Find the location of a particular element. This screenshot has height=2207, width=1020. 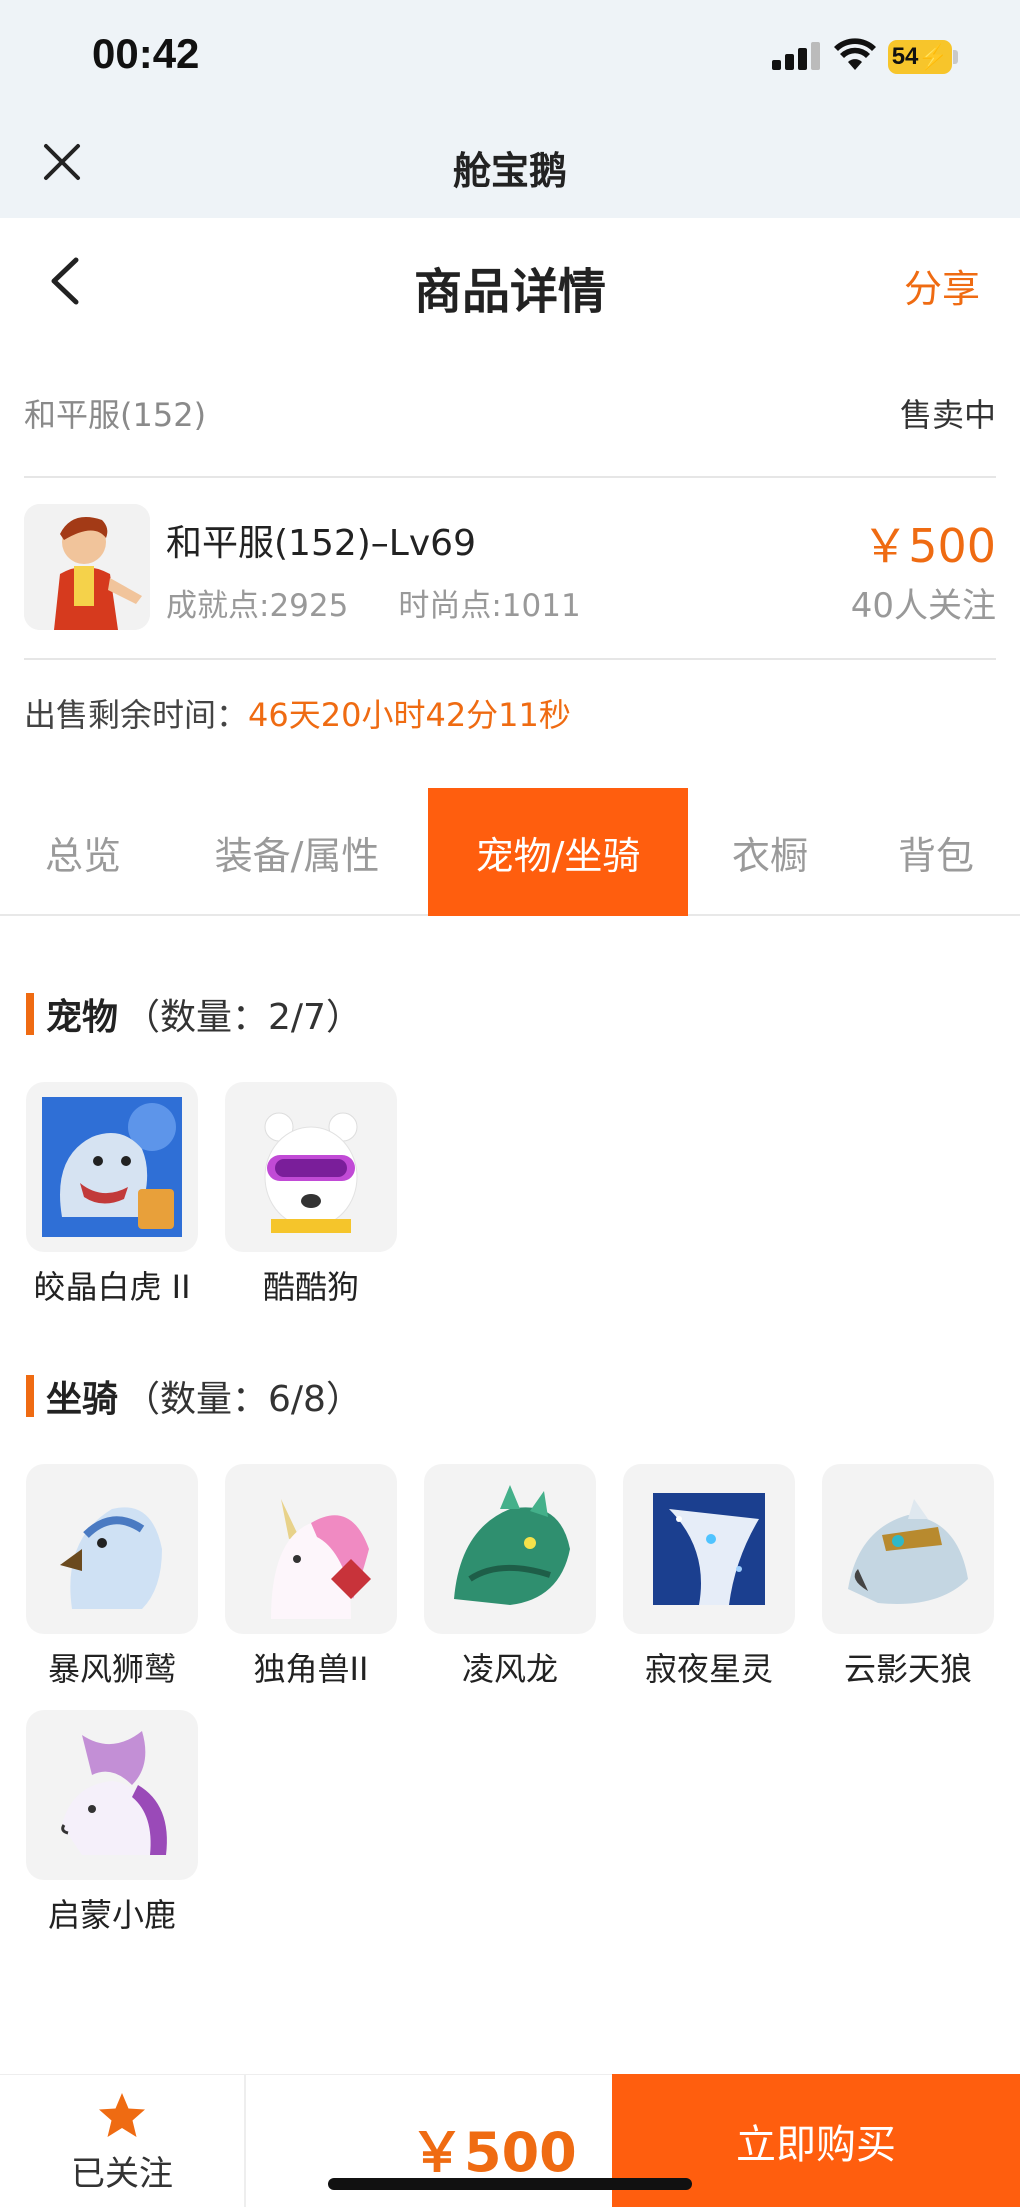

server-name: 和平服(152) is located at coordinates (115, 415).